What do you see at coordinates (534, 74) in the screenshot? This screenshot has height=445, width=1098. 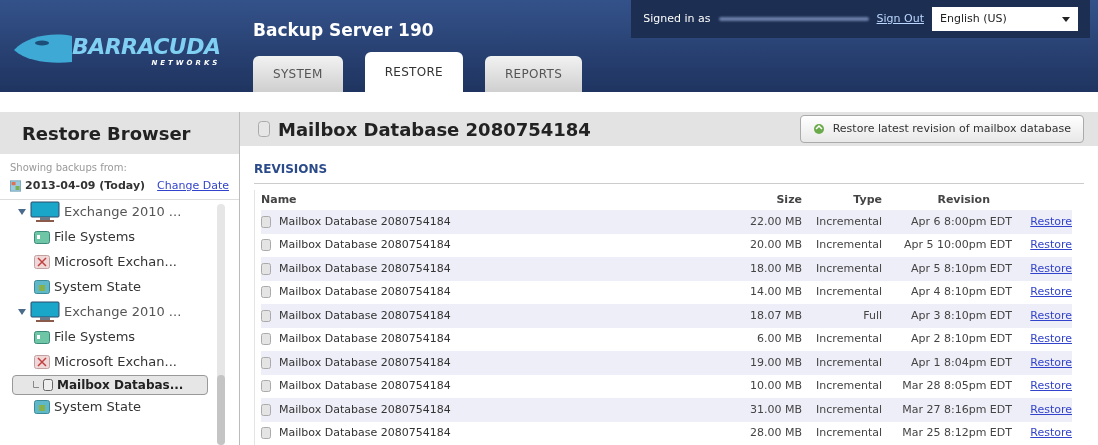 I see `nav-tab: REPORTS` at bounding box center [534, 74].